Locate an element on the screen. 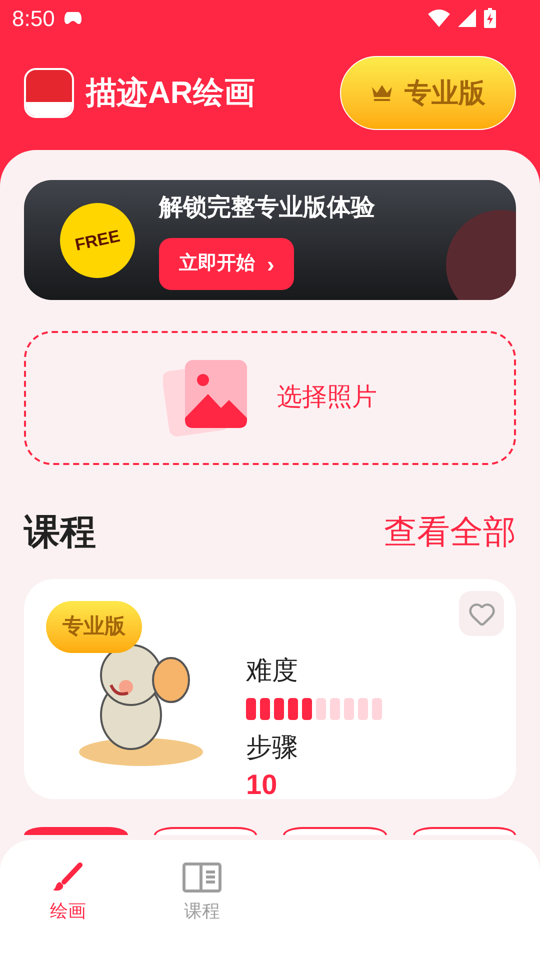 Image resolution: width=540 pixels, height=960 pixels. select-photo-area: 选择照片 is located at coordinates (270, 398).